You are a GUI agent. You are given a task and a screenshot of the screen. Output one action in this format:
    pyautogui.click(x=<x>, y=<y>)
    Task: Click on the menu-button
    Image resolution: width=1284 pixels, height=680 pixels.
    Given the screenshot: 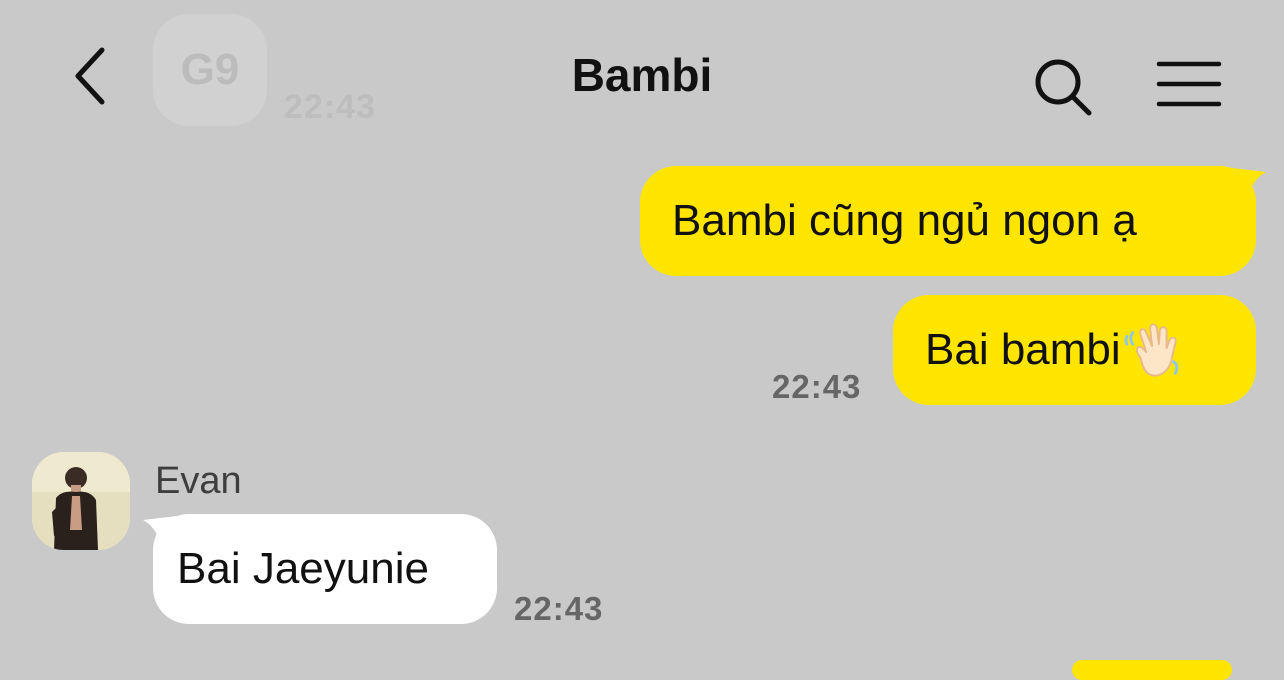 What is the action you would take?
    pyautogui.click(x=1189, y=84)
    